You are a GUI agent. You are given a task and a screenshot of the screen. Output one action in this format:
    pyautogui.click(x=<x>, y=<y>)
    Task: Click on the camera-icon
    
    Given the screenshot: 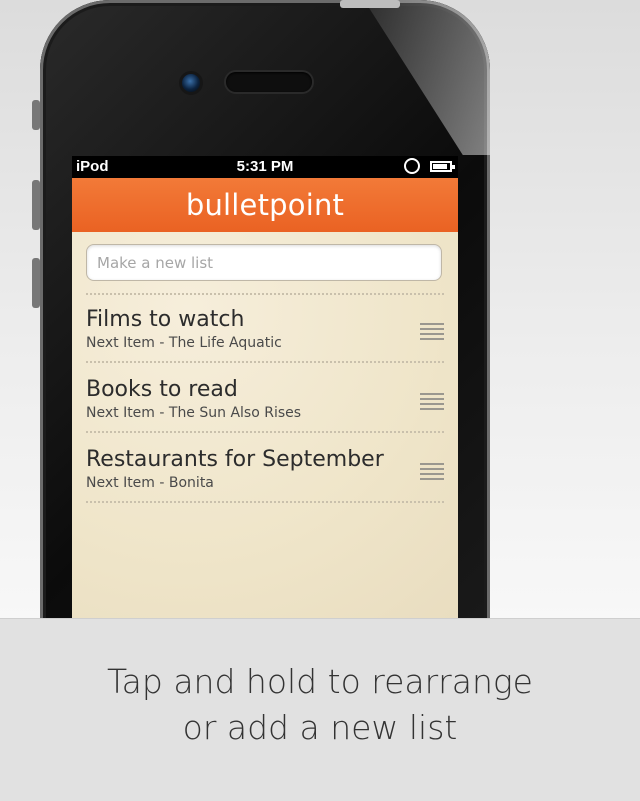 What is the action you would take?
    pyautogui.click(x=191, y=83)
    